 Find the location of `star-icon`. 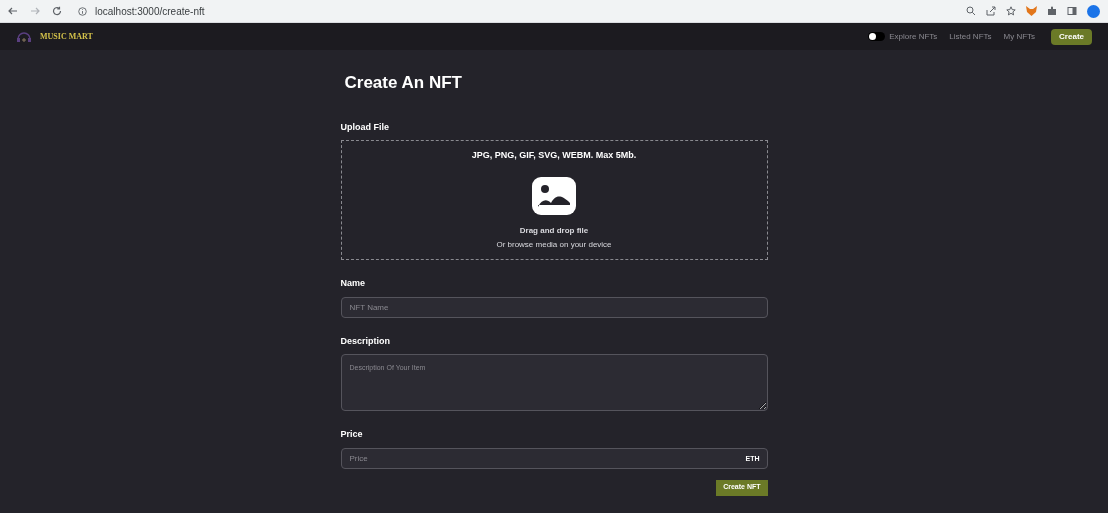

star-icon is located at coordinates (1011, 11).